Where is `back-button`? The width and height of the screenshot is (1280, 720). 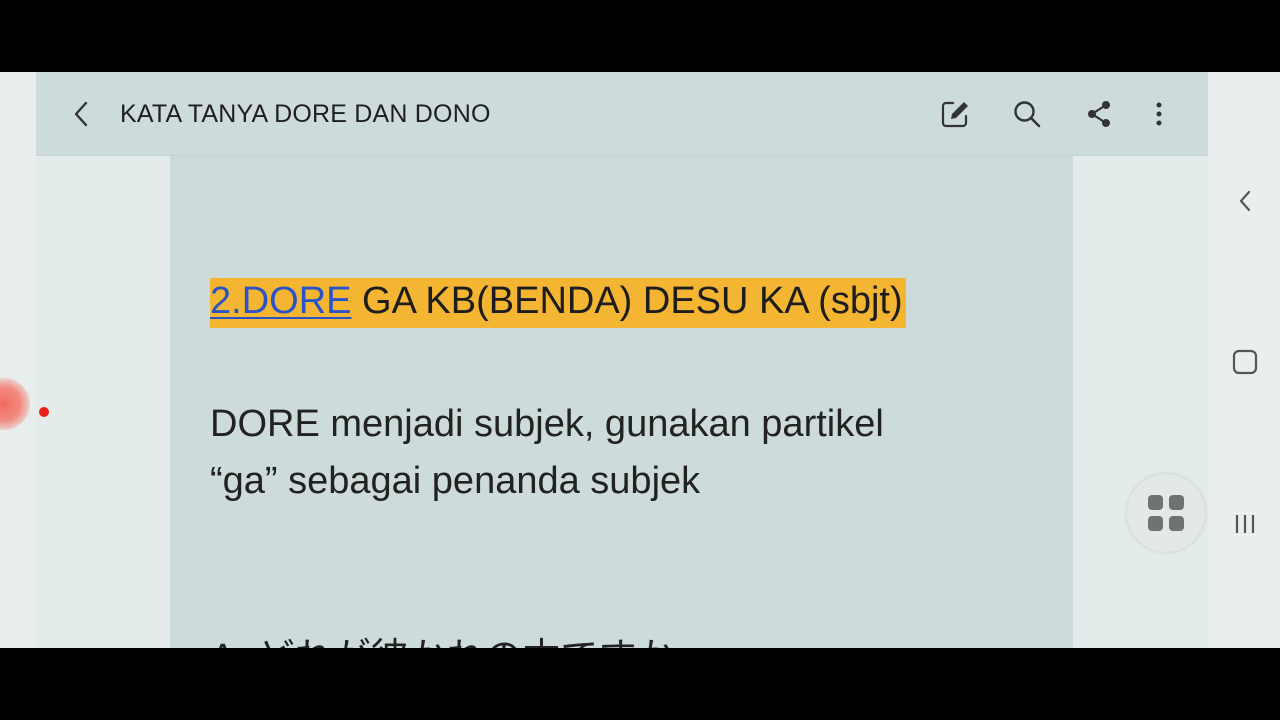 back-button is located at coordinates (82, 114).